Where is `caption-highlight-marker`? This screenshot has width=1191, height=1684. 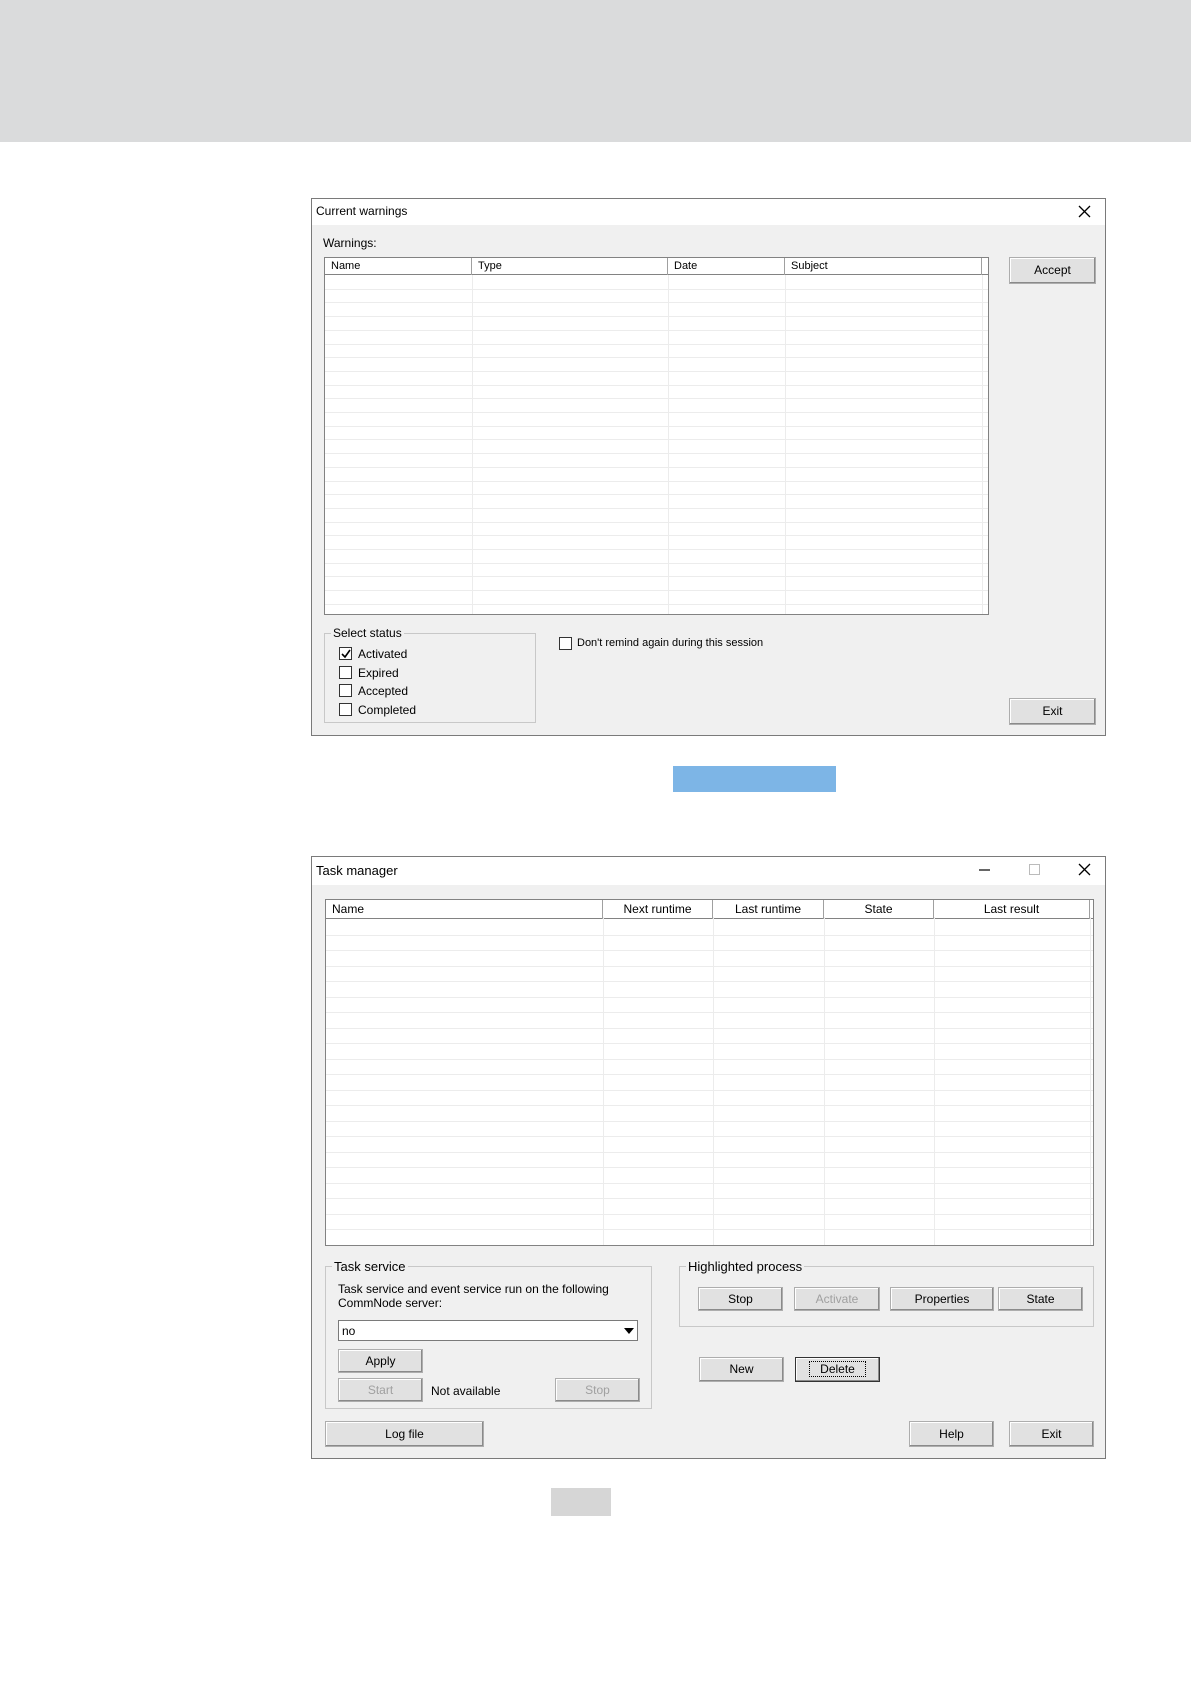 caption-highlight-marker is located at coordinates (754, 779).